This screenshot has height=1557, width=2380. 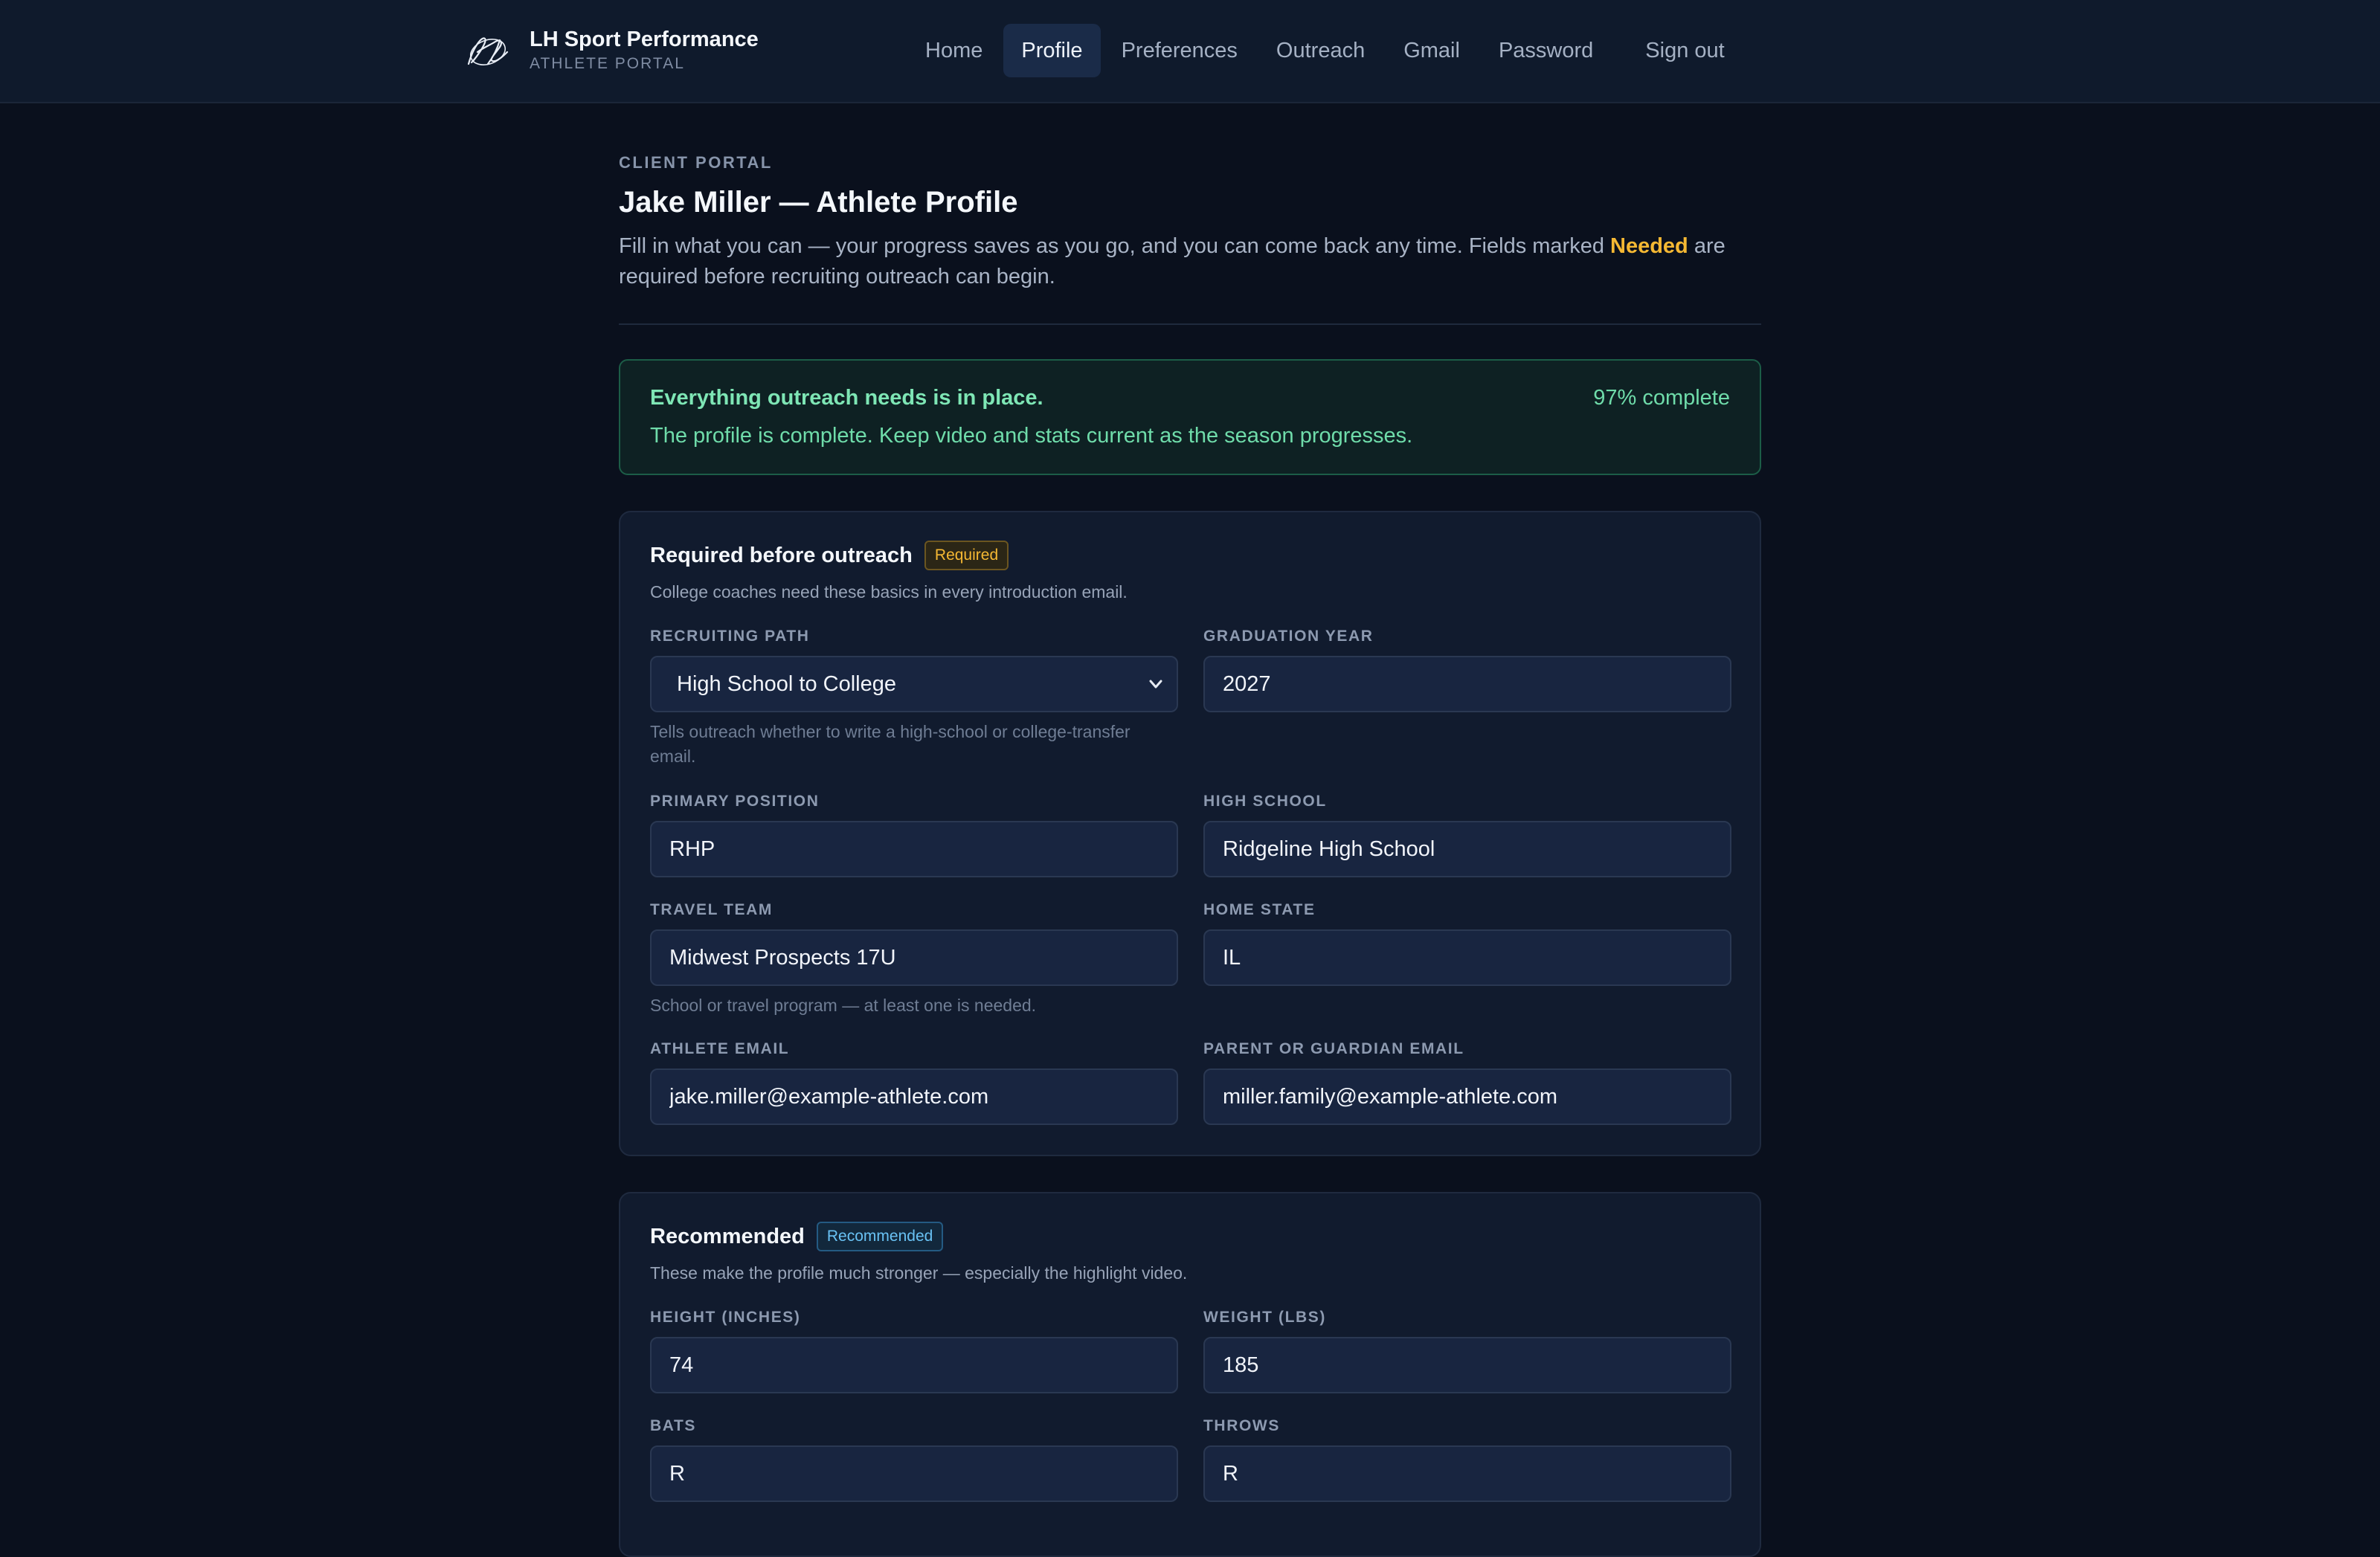 I want to click on travel-team-field: TRAVEL TEAM, so click(x=914, y=943).